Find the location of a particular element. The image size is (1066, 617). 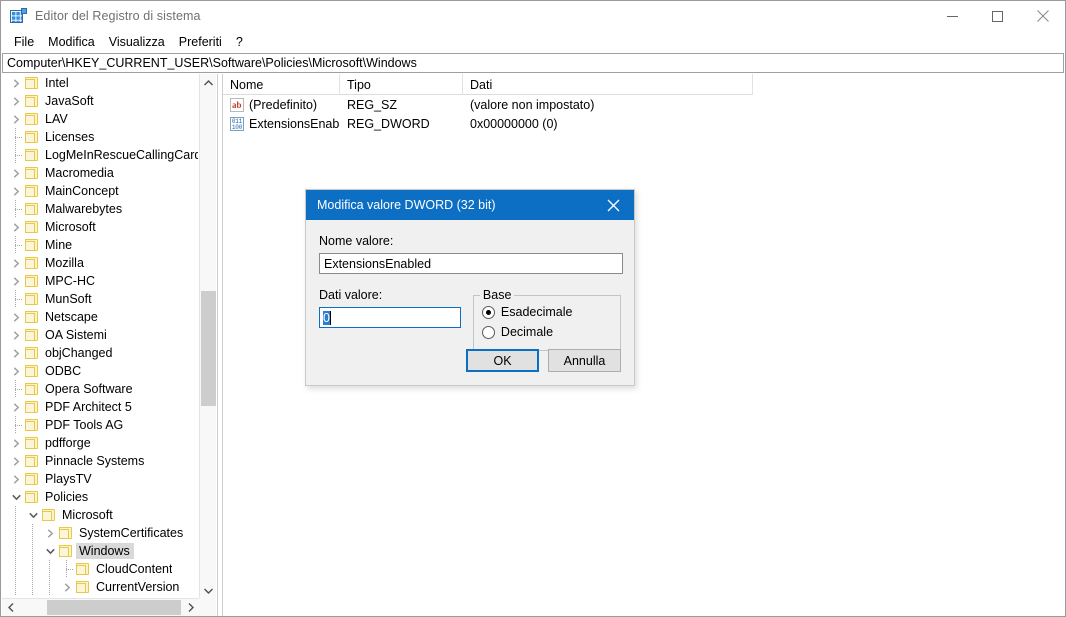

tree-item-oa-sistemi: OA Sistemi is located at coordinates (100, 335).